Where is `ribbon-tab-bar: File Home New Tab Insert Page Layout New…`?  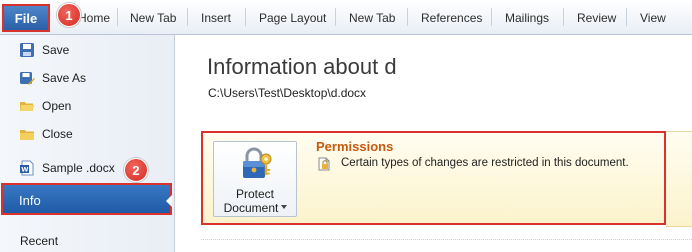
ribbon-tab-bar: File Home New Tab Insert Page Layout New… is located at coordinates (346, 17).